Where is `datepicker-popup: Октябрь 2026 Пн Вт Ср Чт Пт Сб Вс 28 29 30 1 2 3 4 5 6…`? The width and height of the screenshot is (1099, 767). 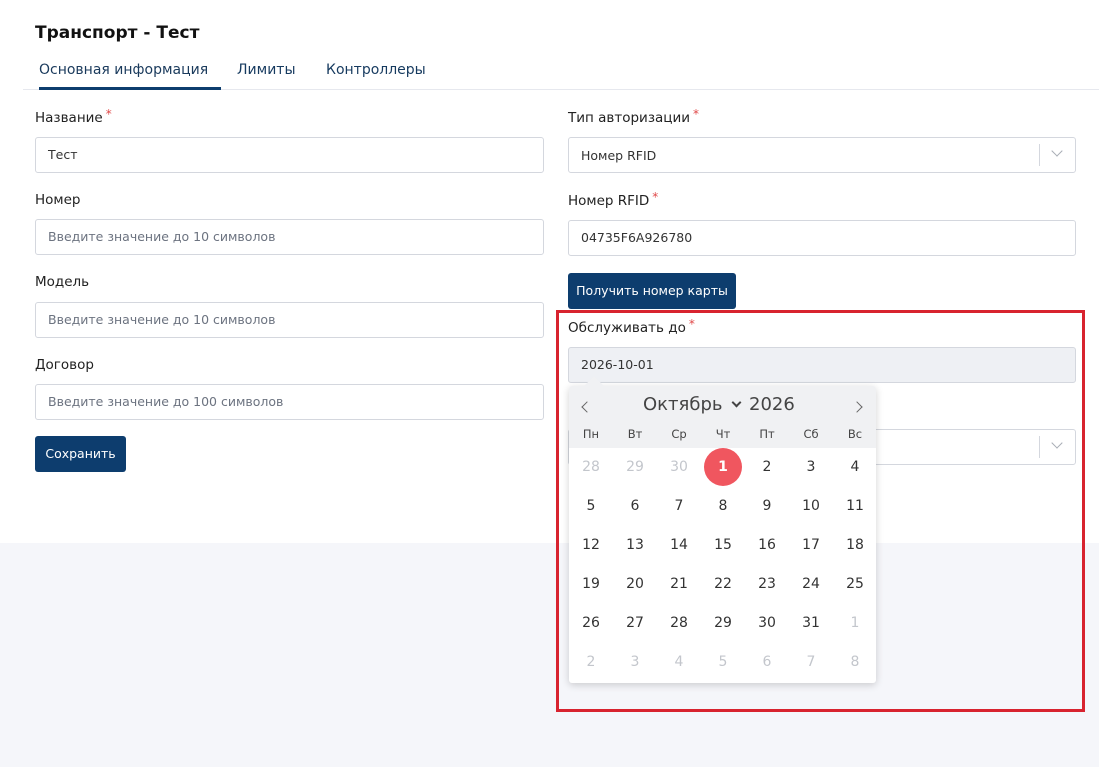
datepicker-popup: Октябрь 2026 Пн Вт Ср Чт Пт Сб Вс 28 29 30 1 2 3 4 5 6… is located at coordinates (723, 529).